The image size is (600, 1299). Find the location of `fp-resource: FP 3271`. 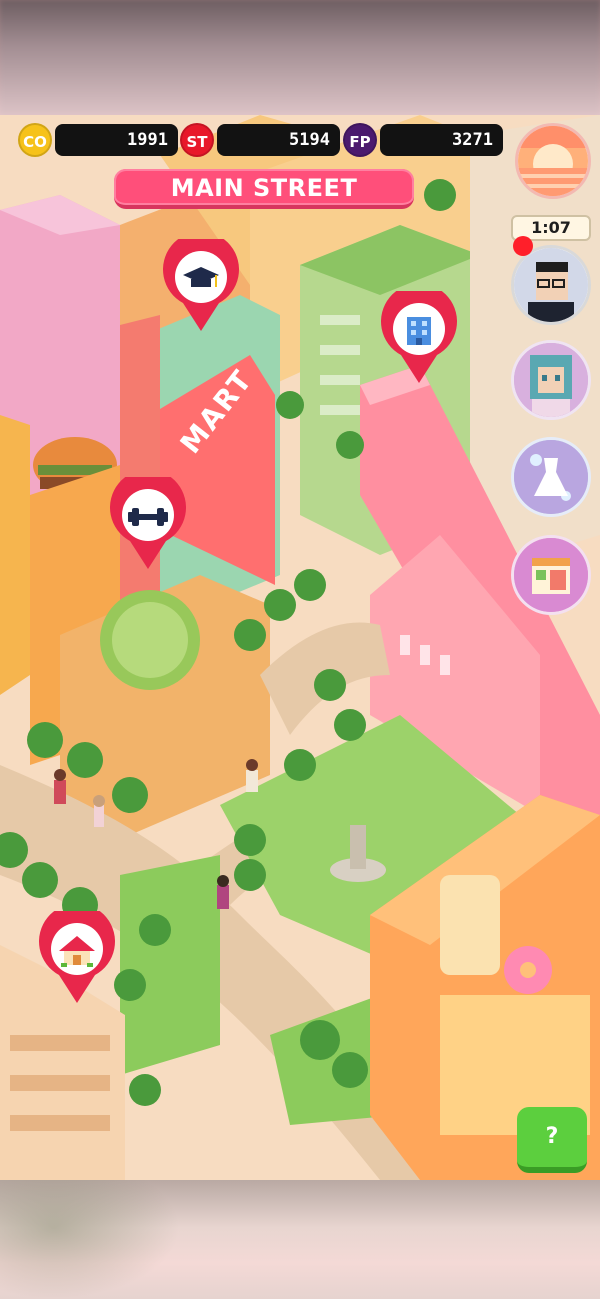

fp-resource: FP 3271 is located at coordinates (423, 140).